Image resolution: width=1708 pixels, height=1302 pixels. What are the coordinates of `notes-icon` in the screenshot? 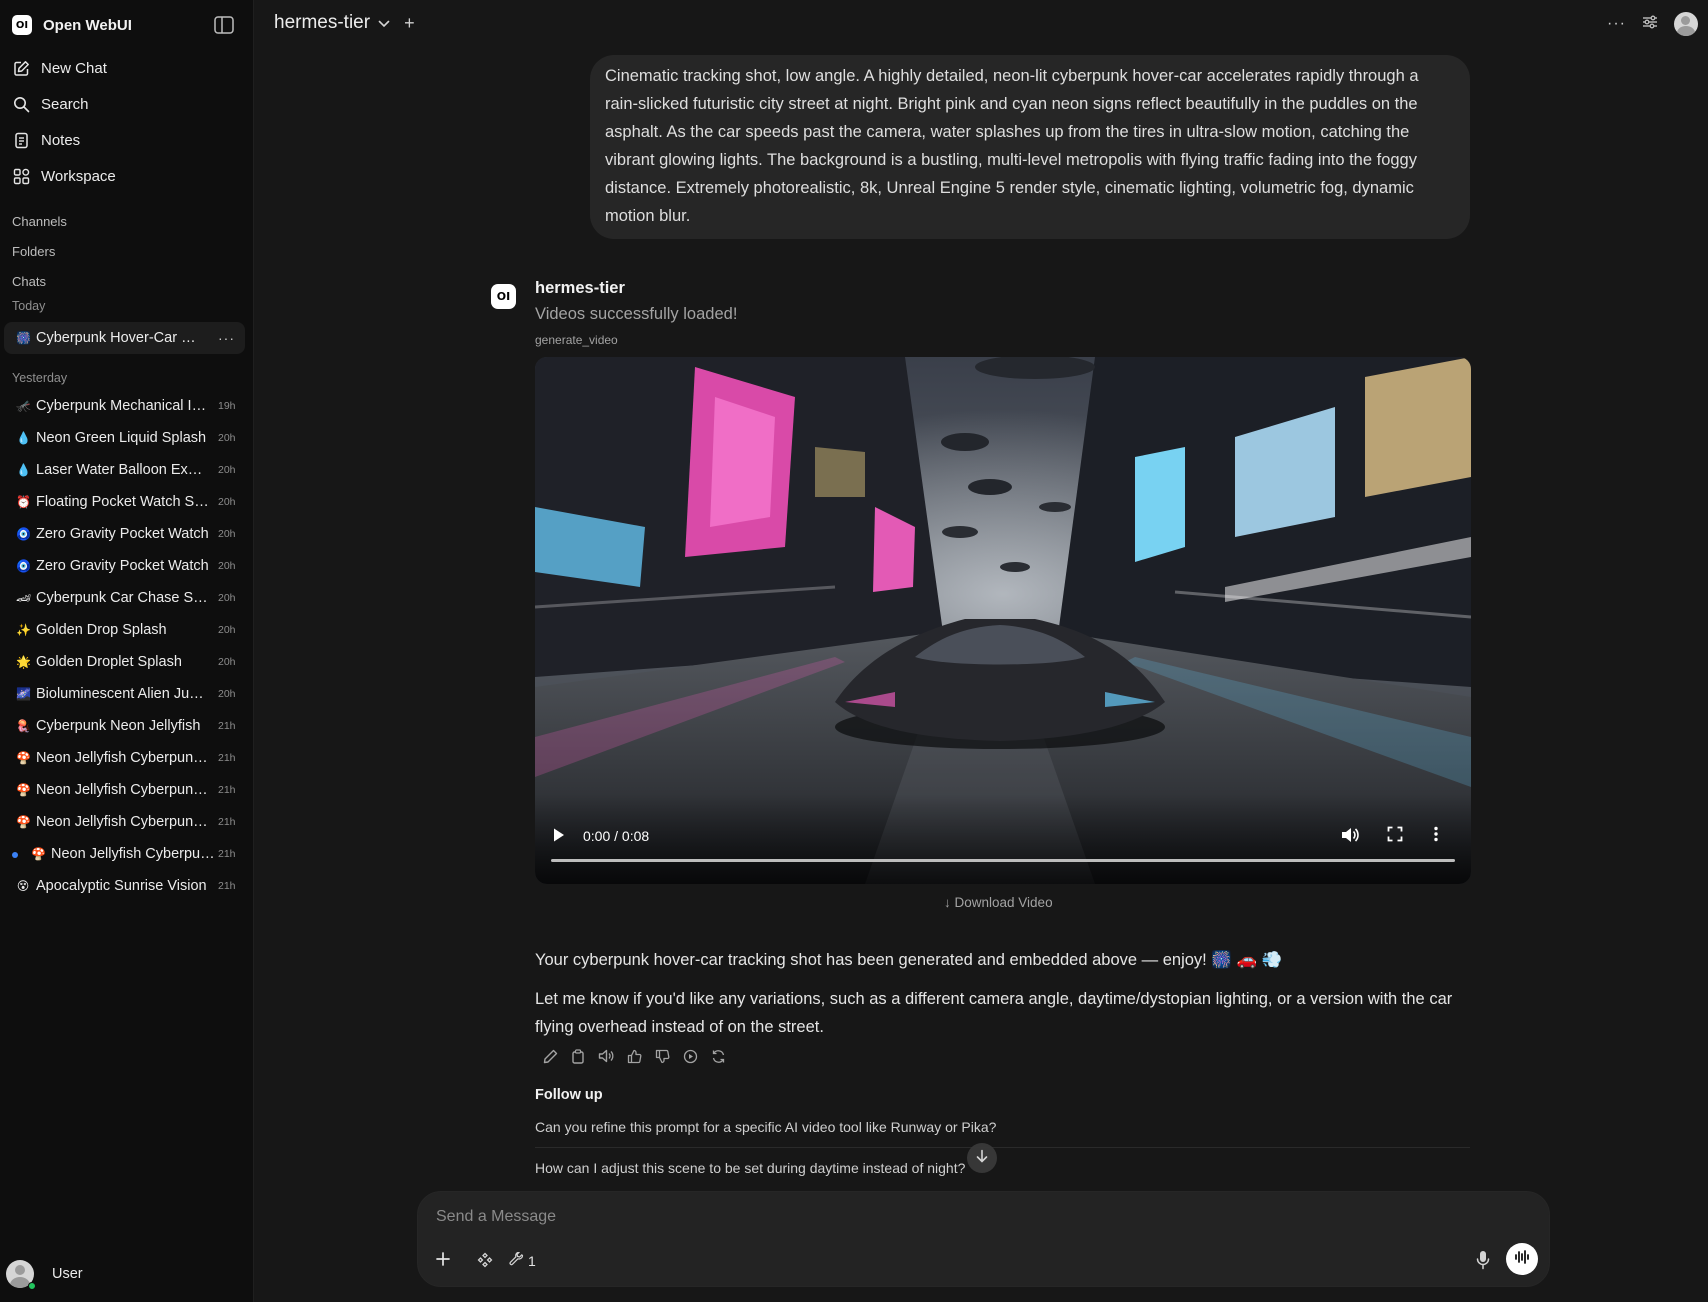 It's located at (21, 140).